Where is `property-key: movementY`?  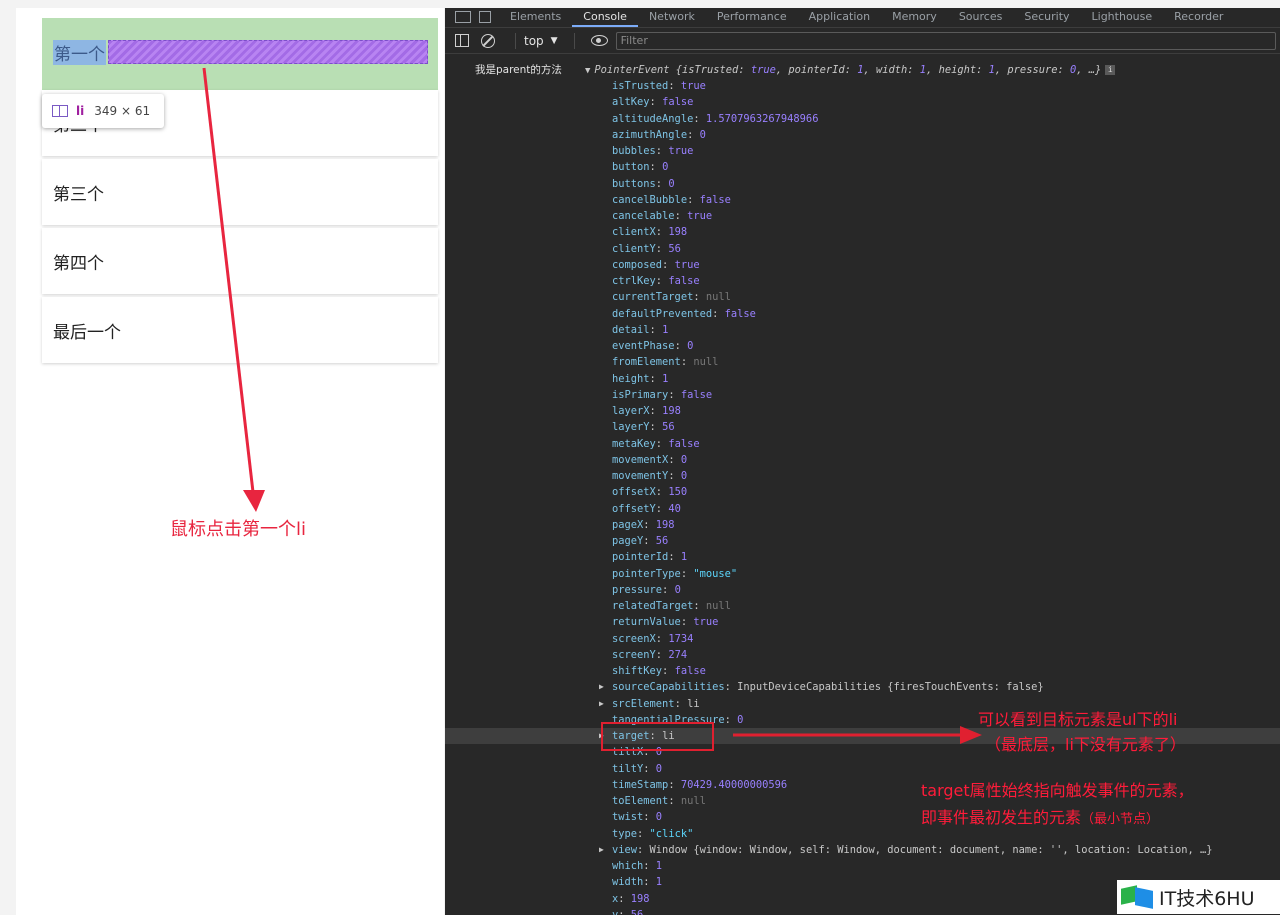 property-key: movementY is located at coordinates (640, 476).